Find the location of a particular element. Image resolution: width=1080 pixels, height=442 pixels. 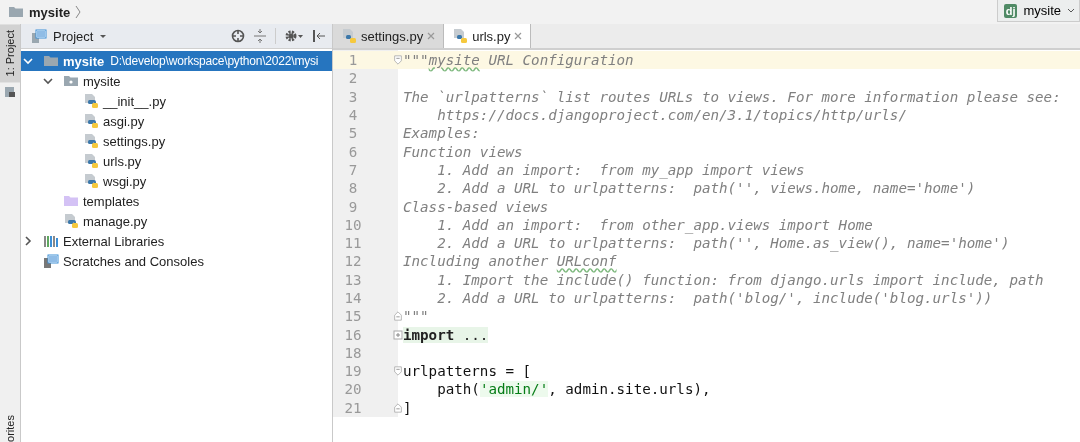

line-number: 8 is located at coordinates (353, 188).